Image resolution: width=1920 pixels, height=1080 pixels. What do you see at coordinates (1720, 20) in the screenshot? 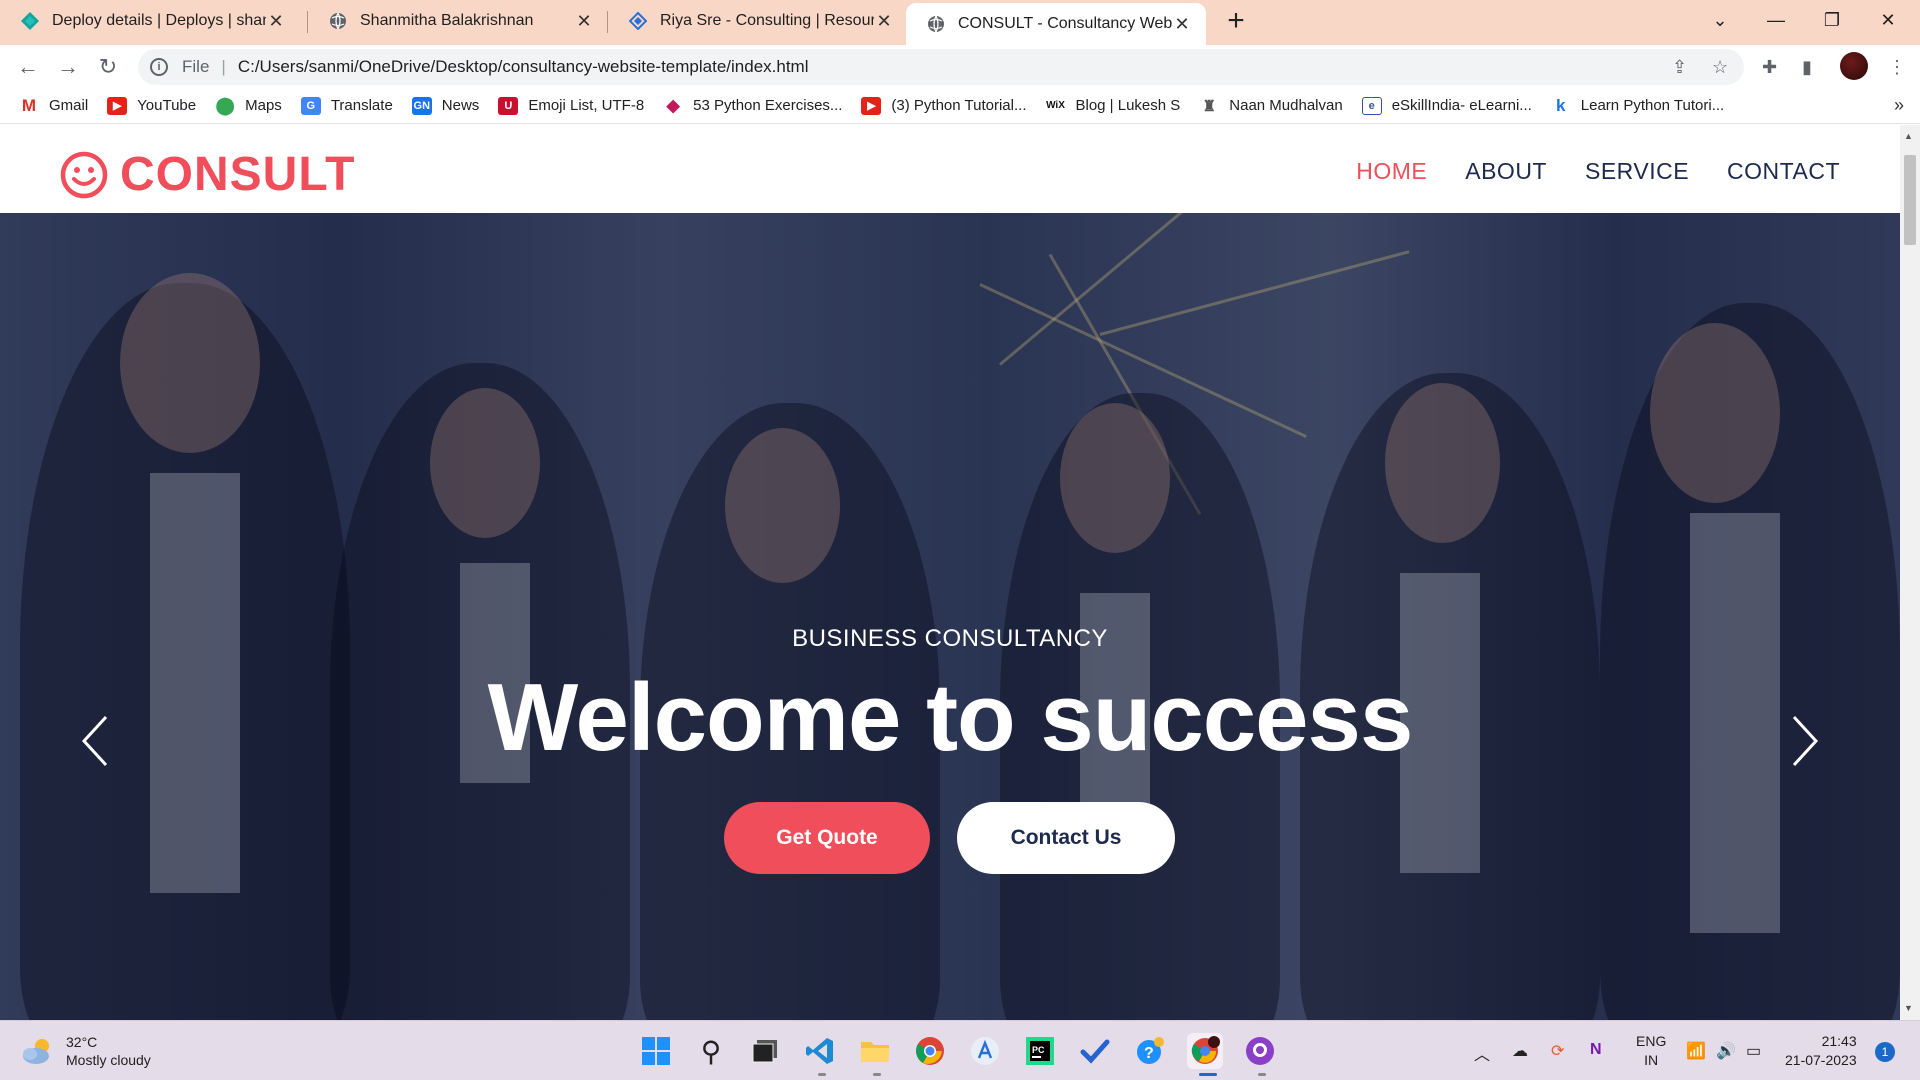
I see `tab-search-icon: ⌄` at bounding box center [1720, 20].